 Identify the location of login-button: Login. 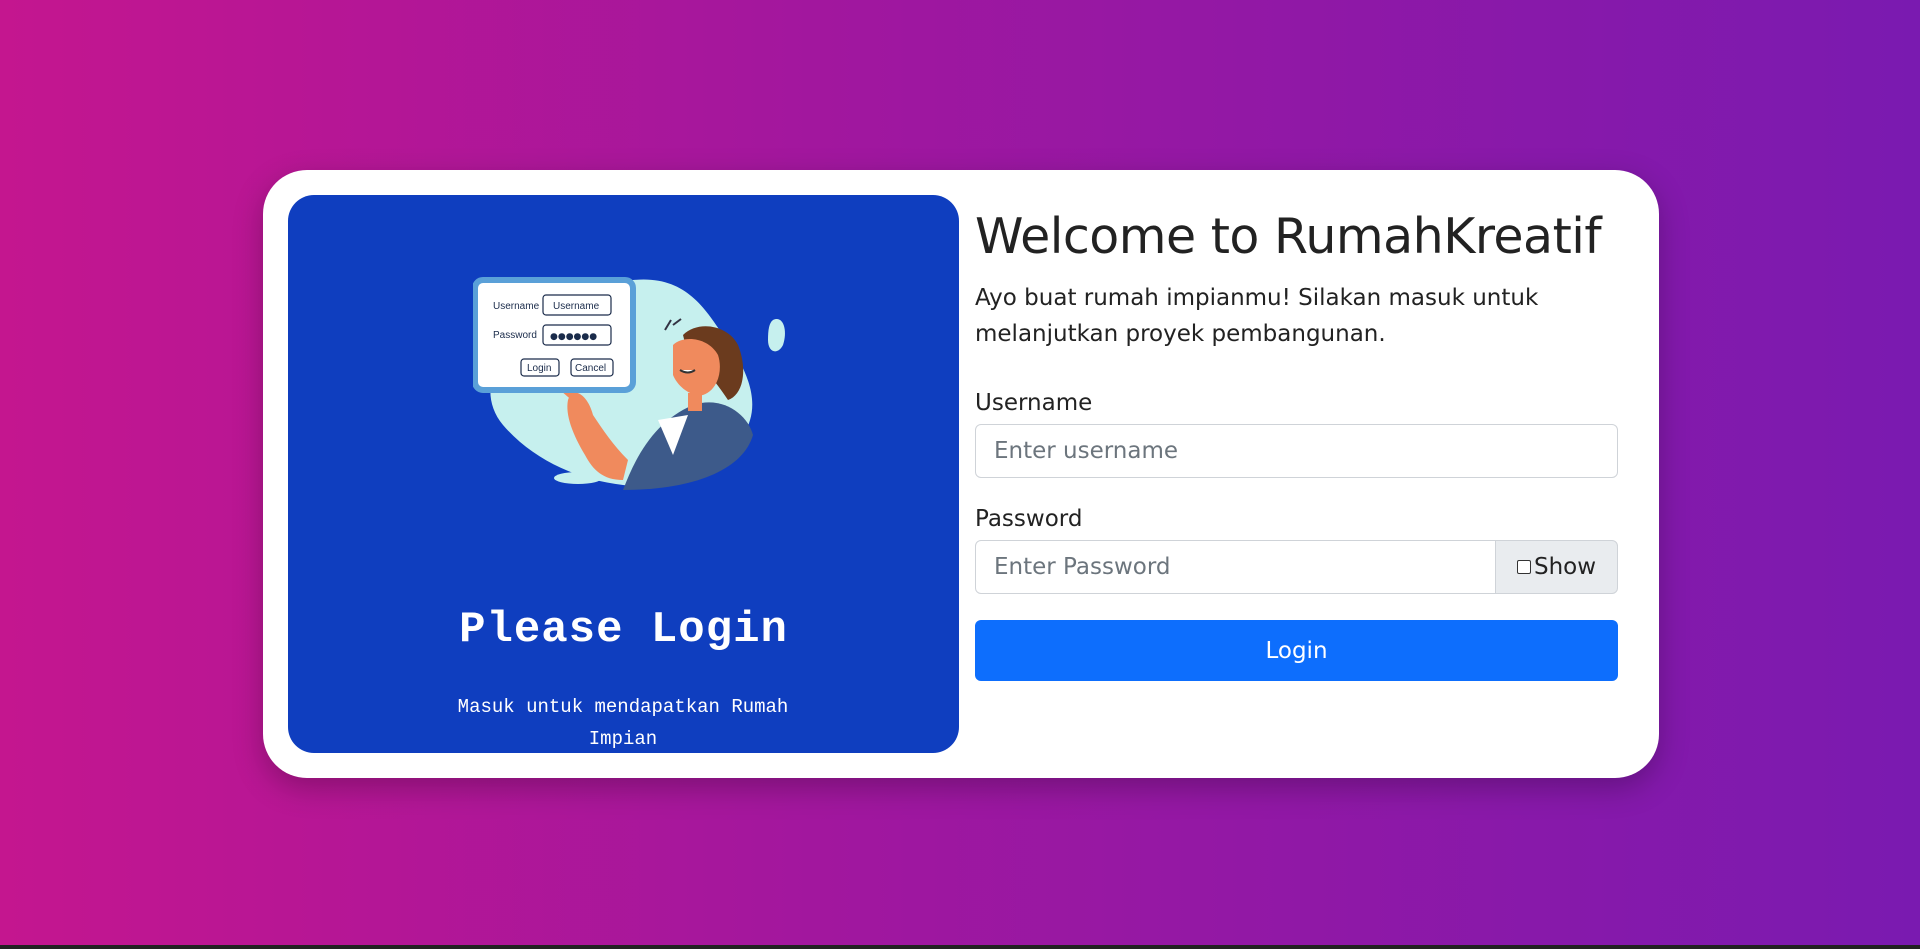
(1296, 650).